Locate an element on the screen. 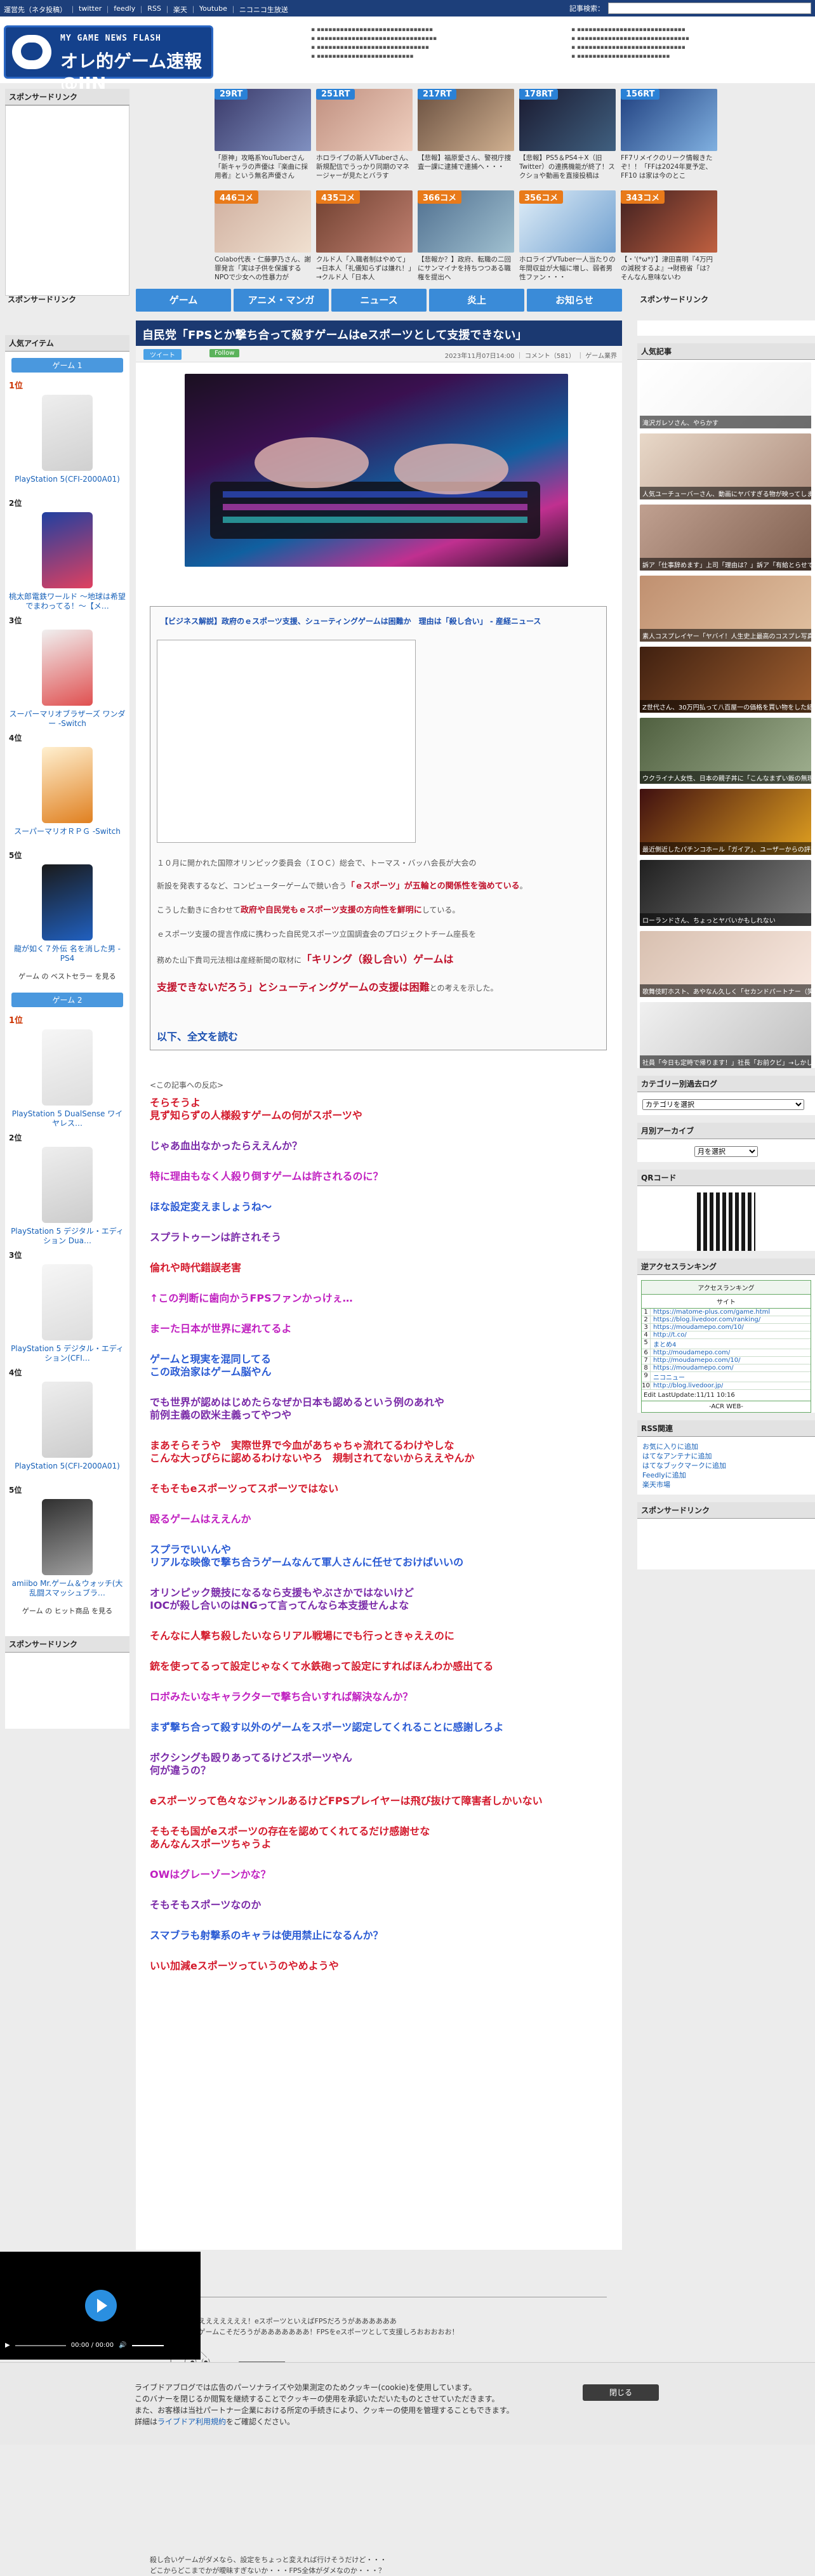 The height and width of the screenshot is (2576, 815). ranking-brand: -ACR WEB- is located at coordinates (726, 1406).